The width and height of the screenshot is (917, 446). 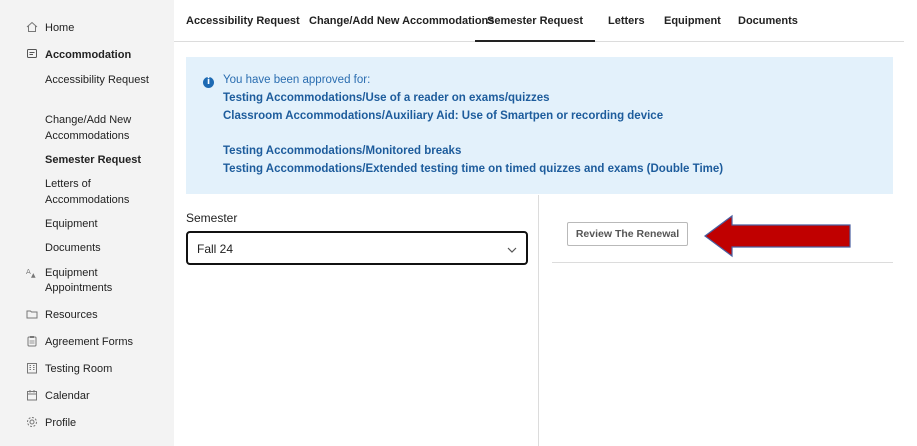 What do you see at coordinates (89, 342) in the screenshot?
I see `sidebar-item-label: Agreement Forms` at bounding box center [89, 342].